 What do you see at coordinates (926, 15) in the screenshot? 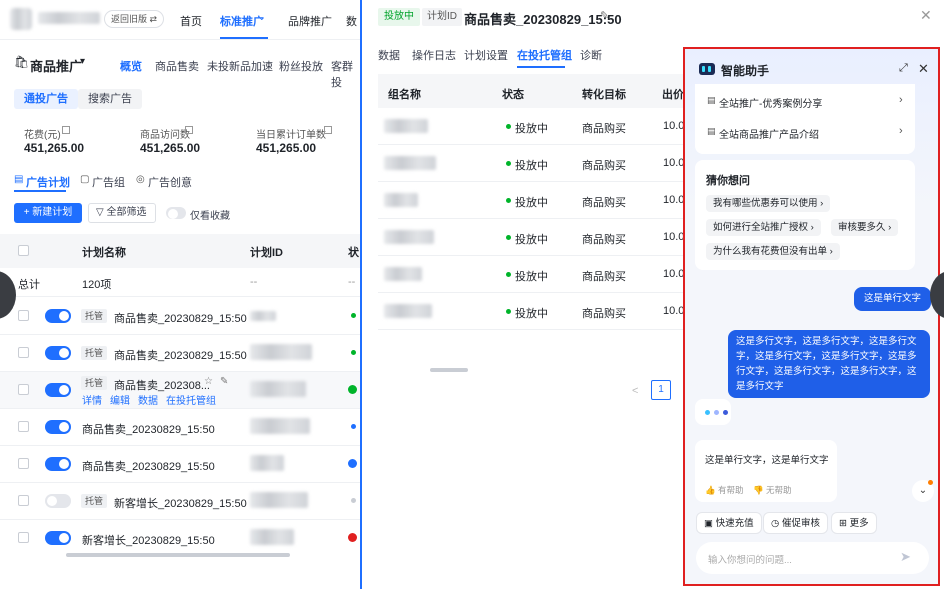
I see `close-drawer-icon: ✕` at bounding box center [926, 15].